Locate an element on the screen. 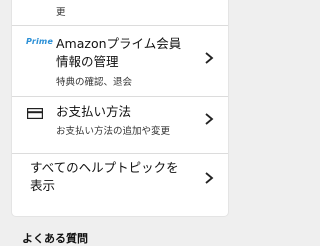 Image resolution: width=320 pixels, height=246 pixels. previous-item-subtitle: 更 is located at coordinates (61, 12).